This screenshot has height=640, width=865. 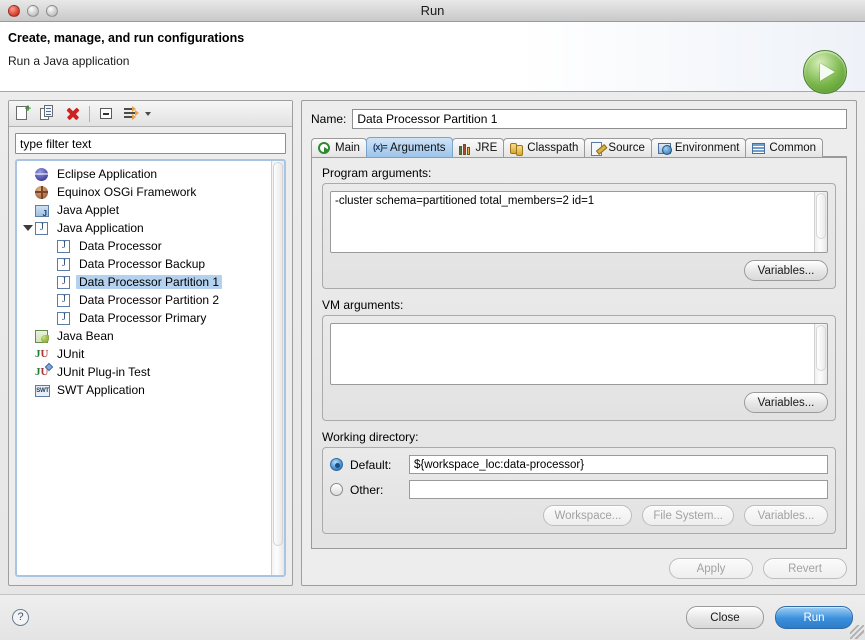 I want to click on name-row: Name:, so click(x=579, y=119).